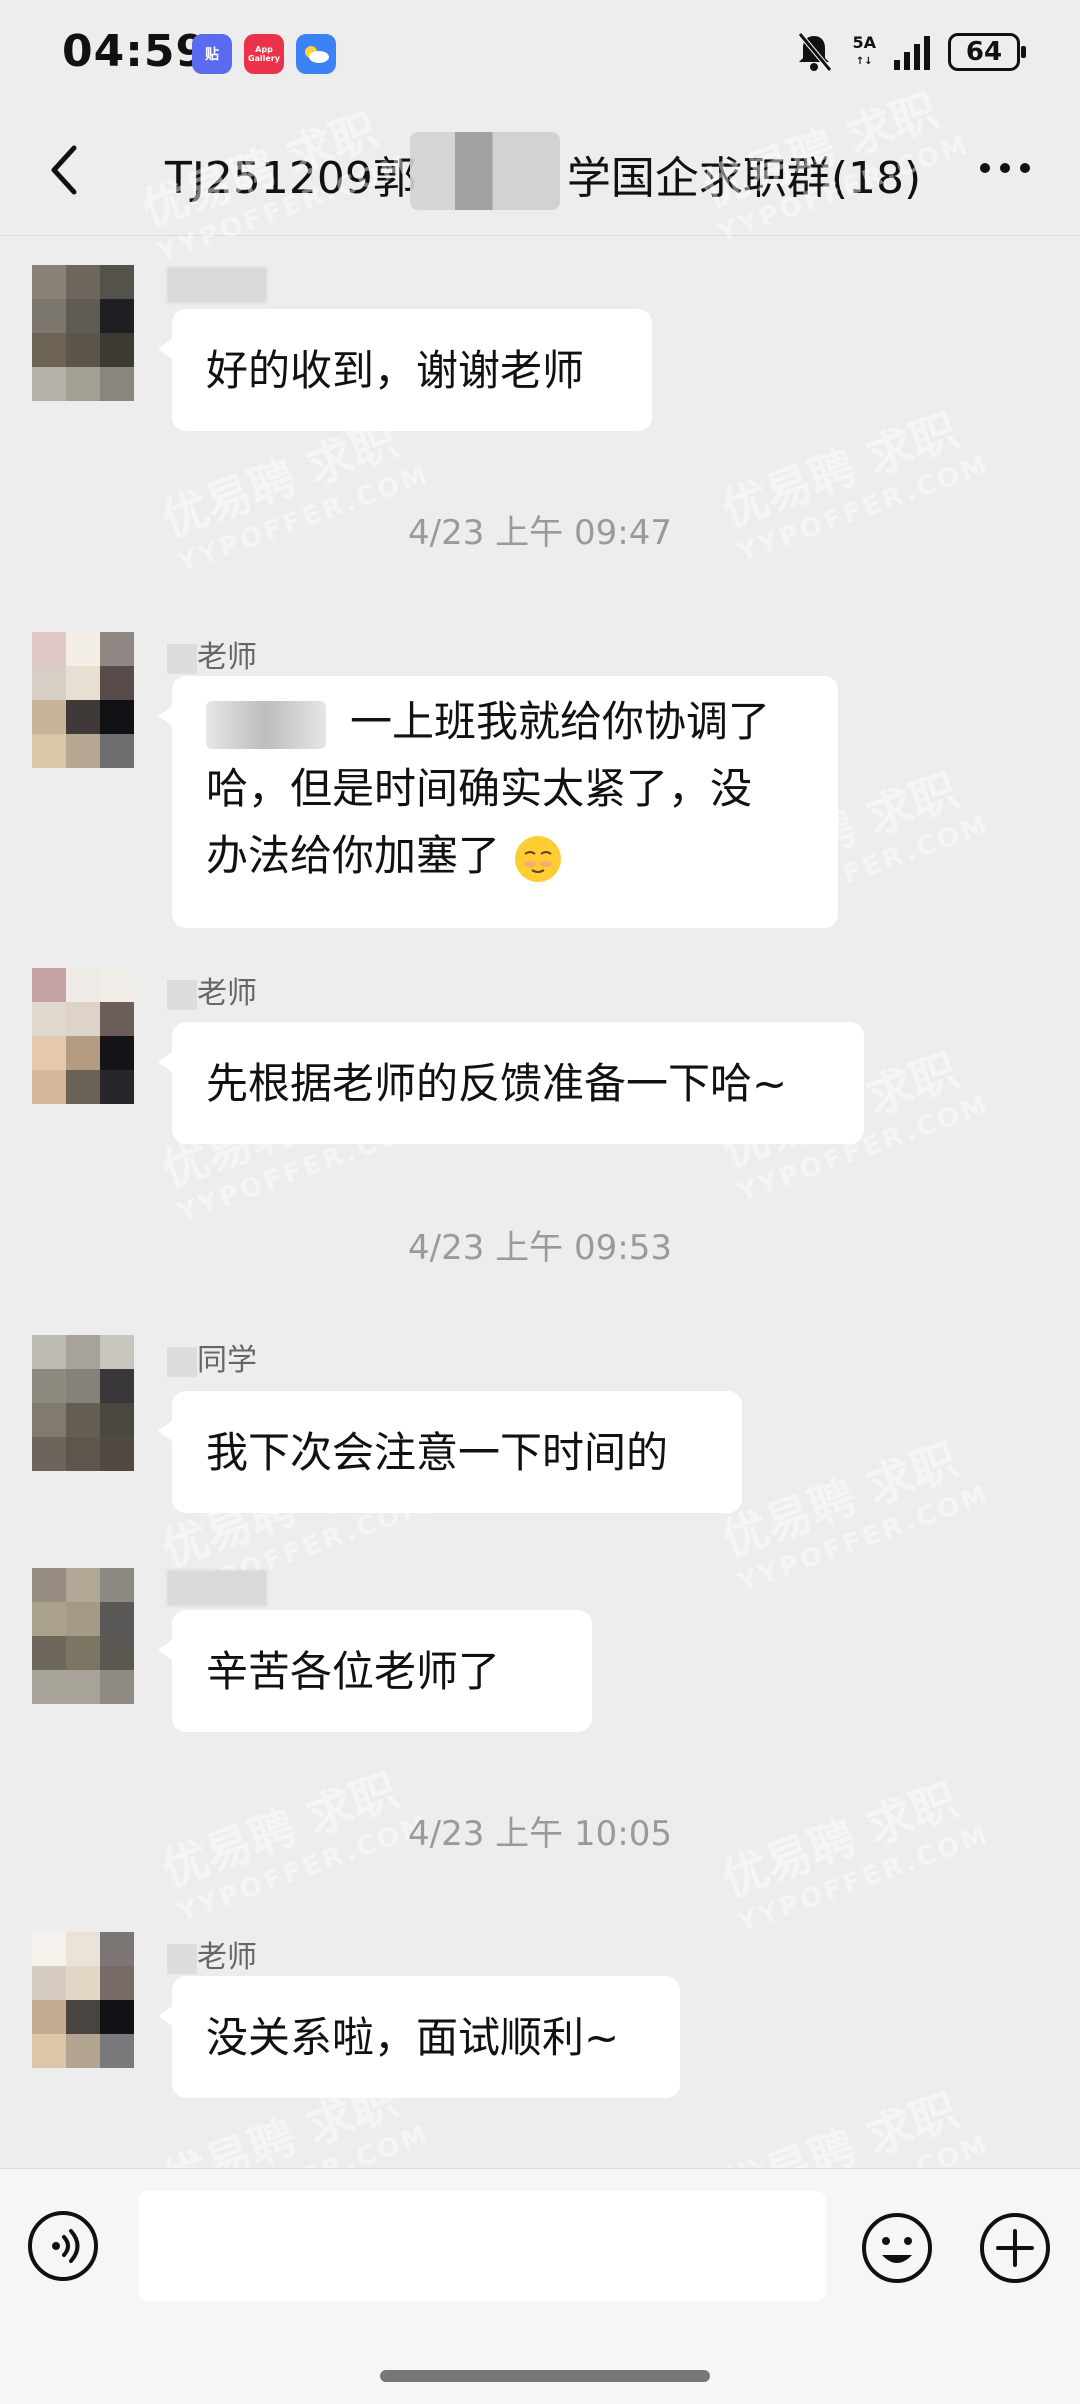  Describe the element at coordinates (66, 2246) in the screenshot. I see `voice-icon` at that location.